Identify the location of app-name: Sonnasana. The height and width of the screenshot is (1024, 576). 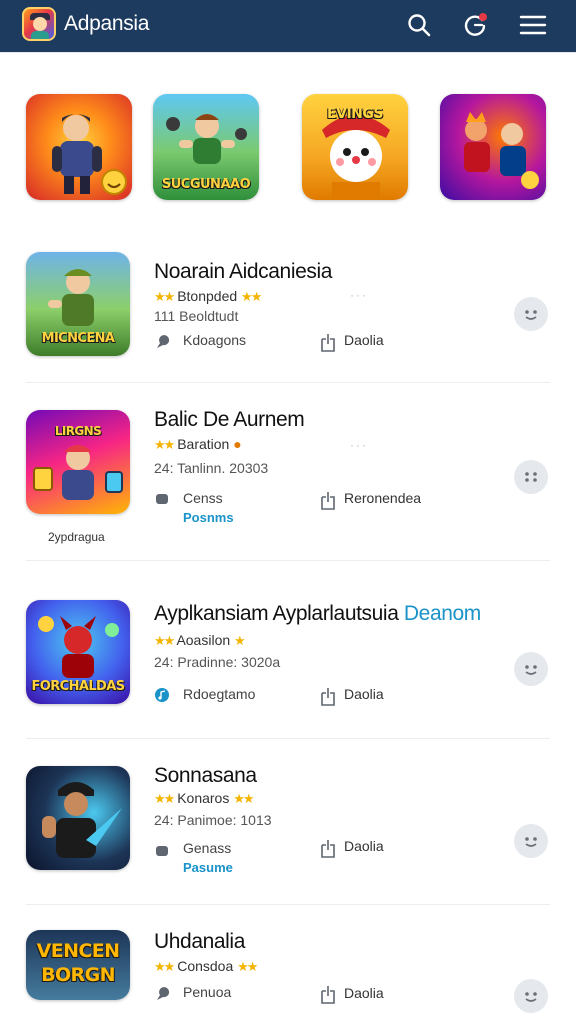
(205, 776).